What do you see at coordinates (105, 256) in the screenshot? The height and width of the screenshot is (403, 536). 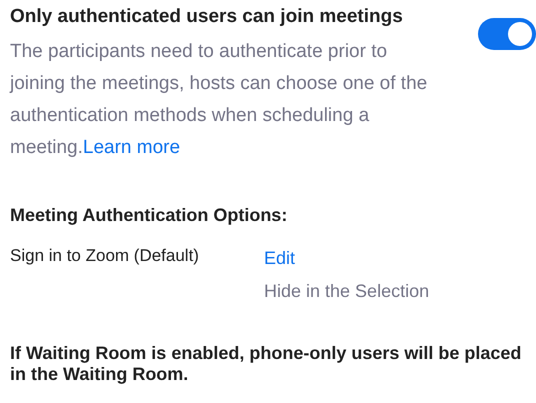 I see `option-name: Sign in to Zoom (Default)` at bounding box center [105, 256].